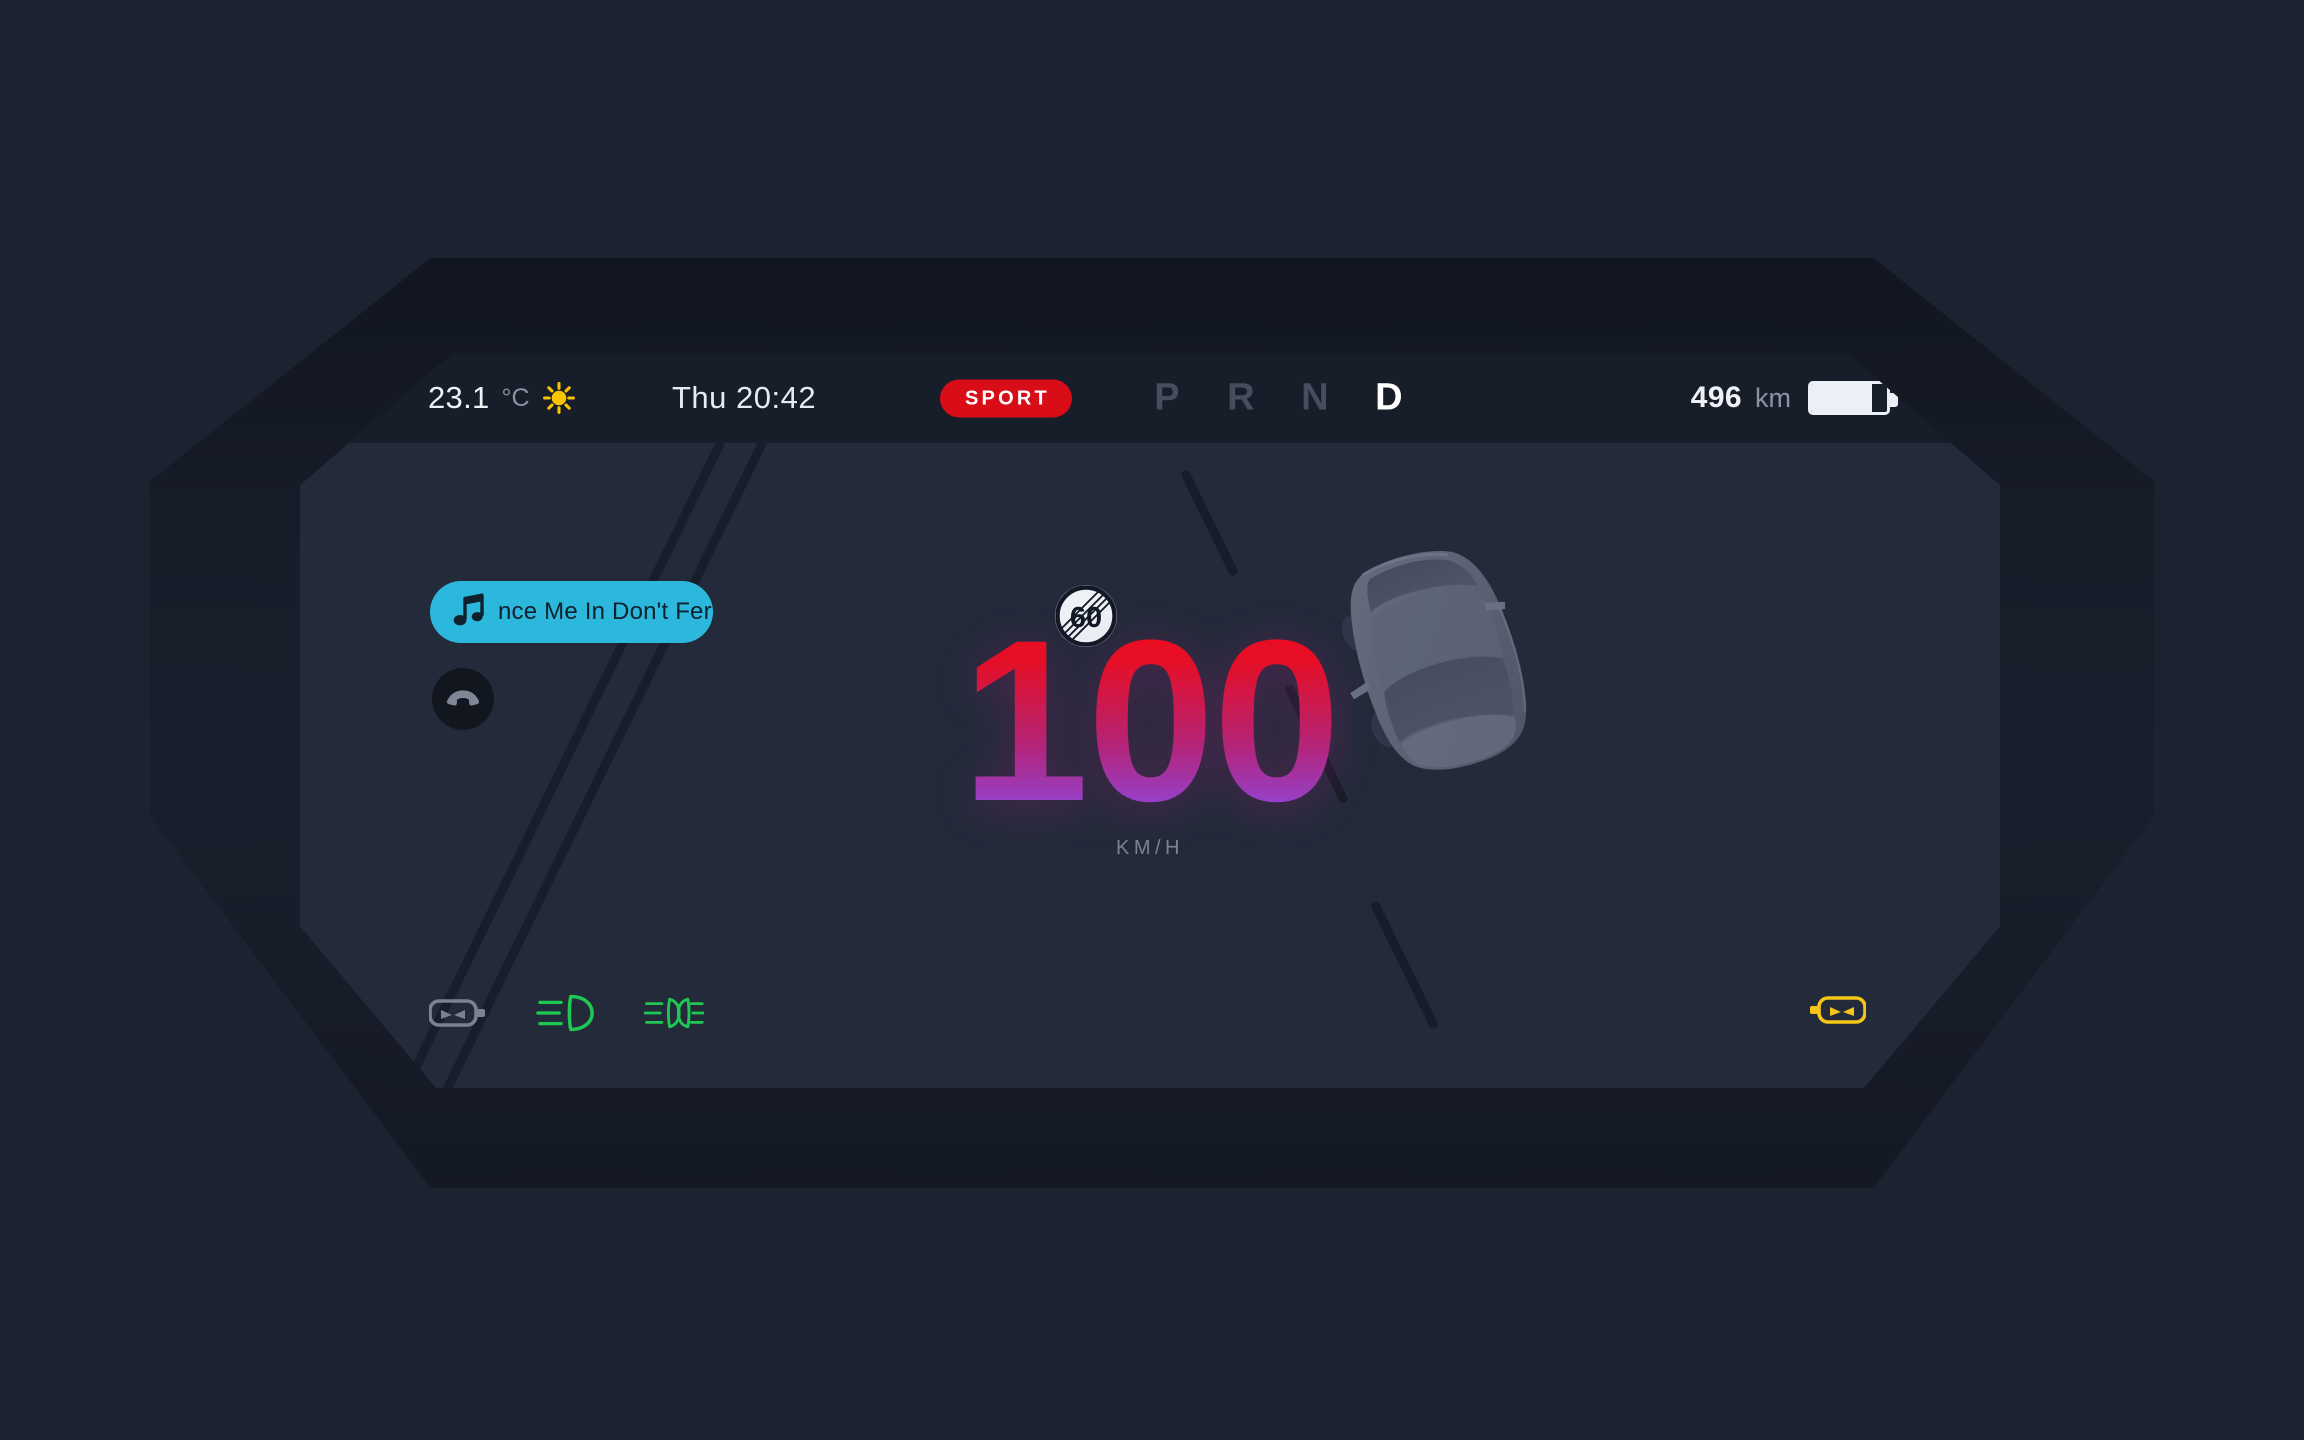  What do you see at coordinates (1167, 397) in the screenshot?
I see `gear-p: P` at bounding box center [1167, 397].